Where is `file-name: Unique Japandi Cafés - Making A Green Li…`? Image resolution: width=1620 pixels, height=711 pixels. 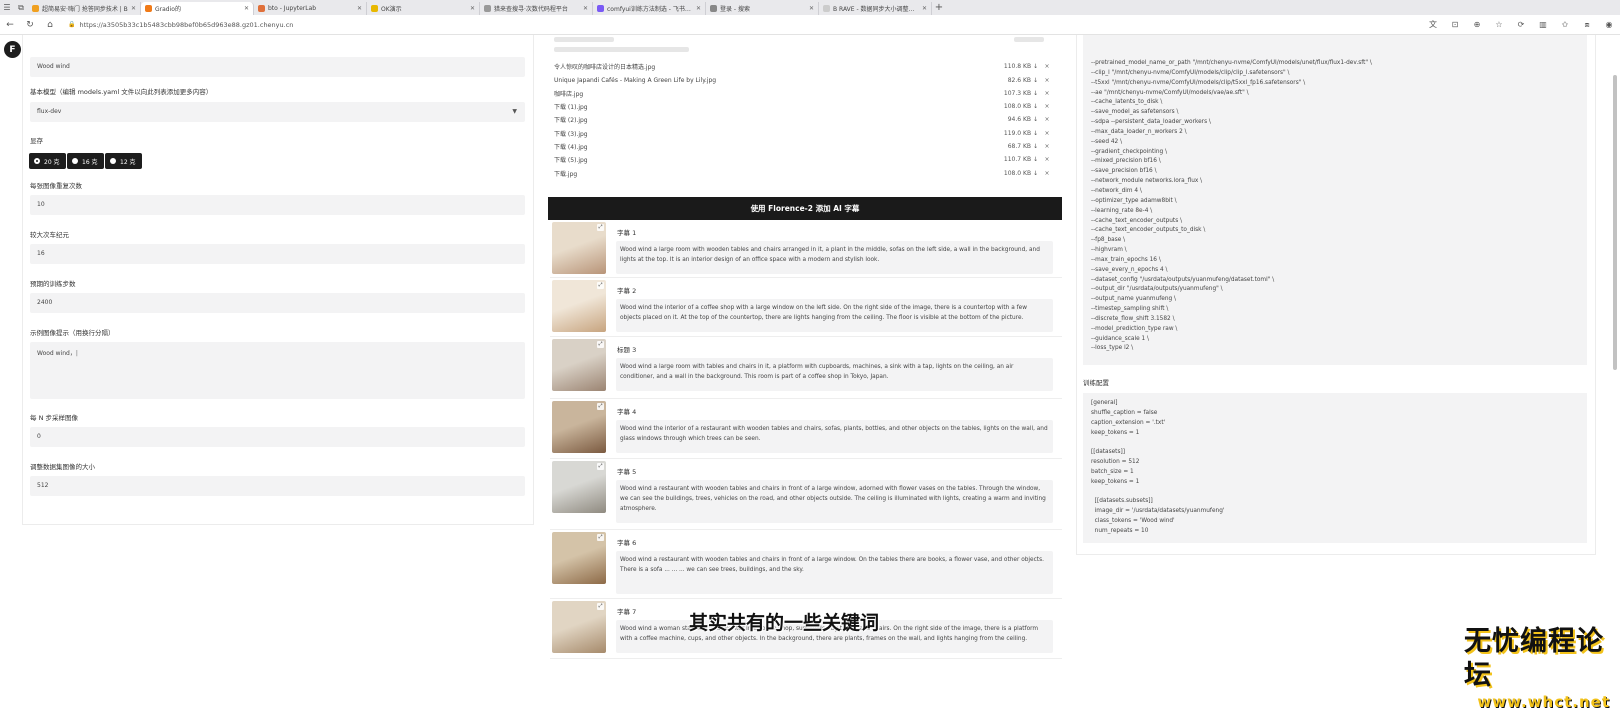
file-name: Unique Japandi Cafés - Making A Green Li… is located at coordinates (771, 80).